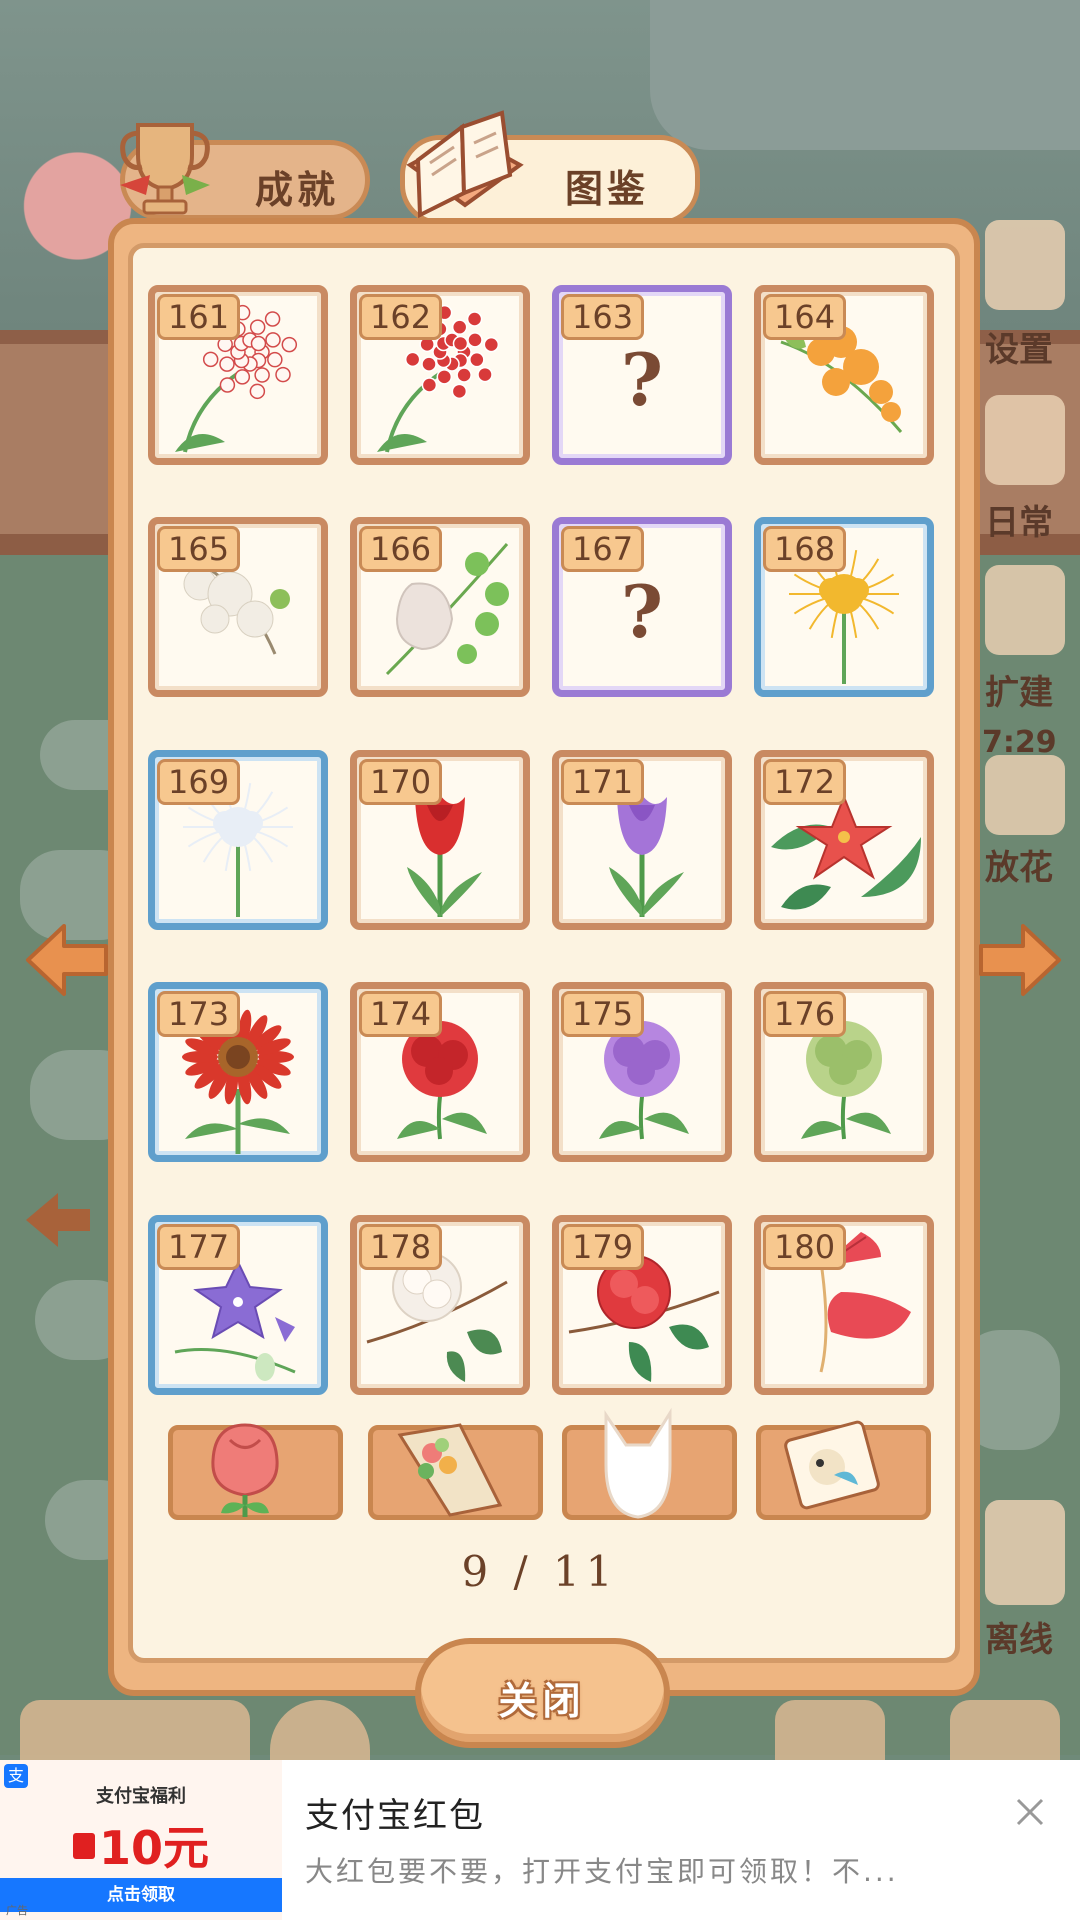 The height and width of the screenshot is (1920, 1080). I want to click on ad-title: 支付宝红包, so click(395, 1816).